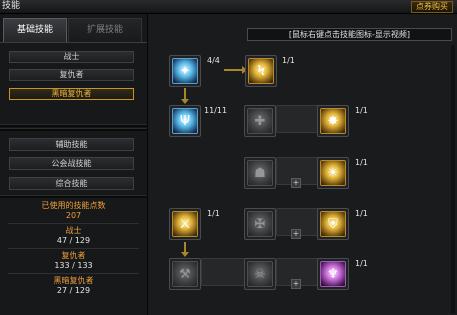  I want to click on gold-sun-skill-icon: ☀, so click(333, 173).